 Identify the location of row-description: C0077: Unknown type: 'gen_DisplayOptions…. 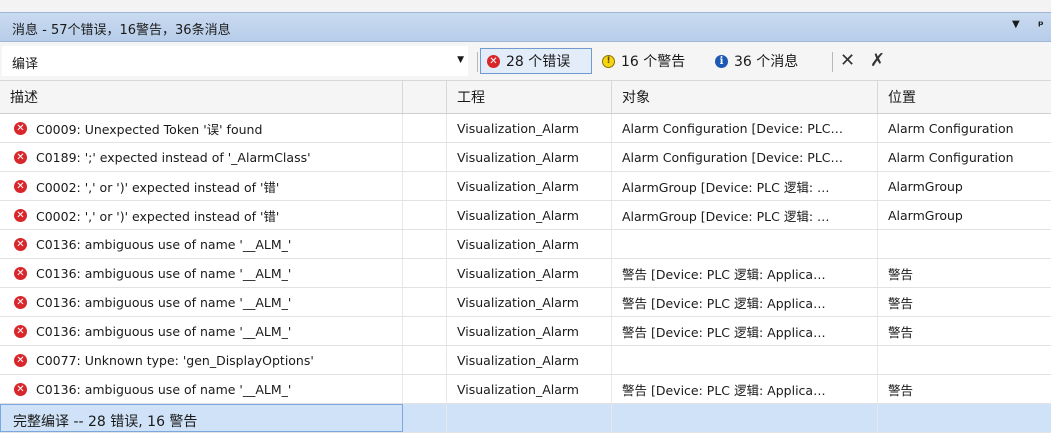
(175, 360).